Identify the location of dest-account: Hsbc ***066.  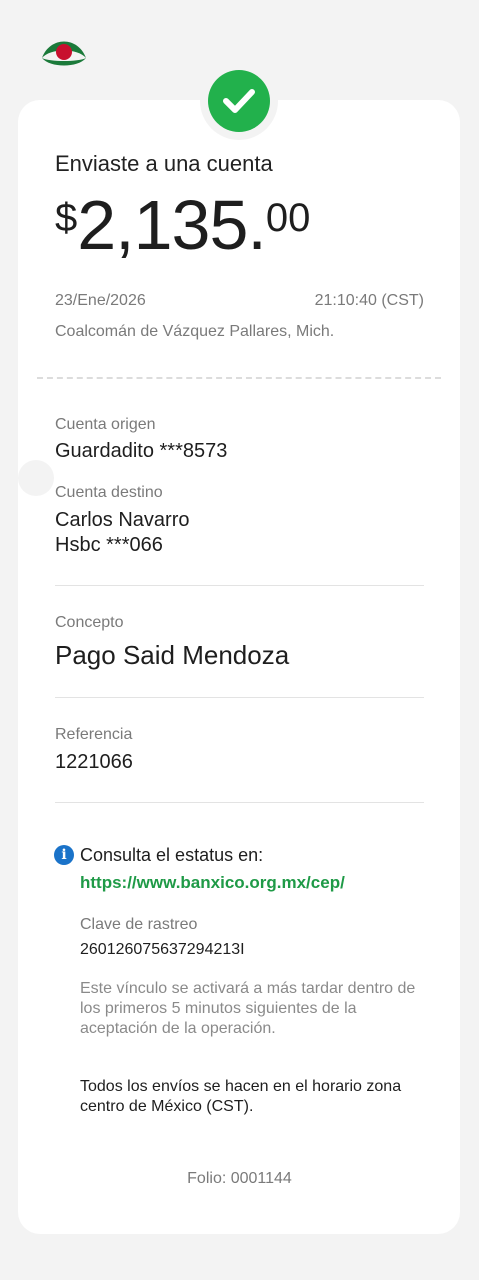
(109, 545).